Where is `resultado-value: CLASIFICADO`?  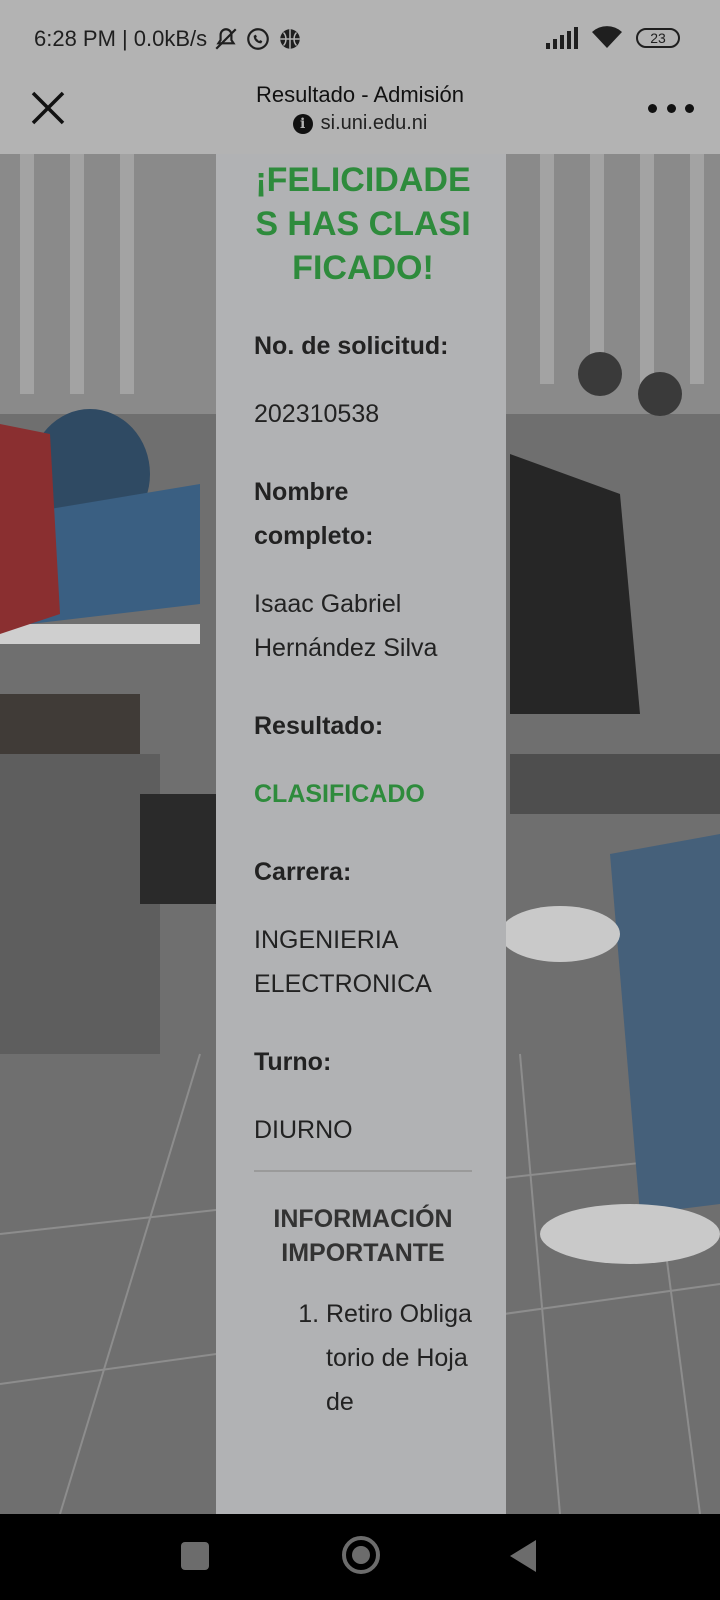 resultado-value: CLASIFICADO is located at coordinates (339, 794).